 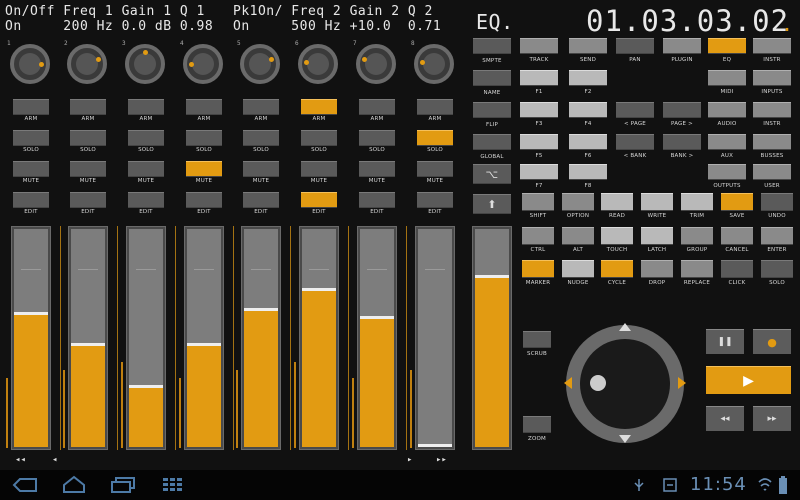 I want to click on channel-1-edit-button, so click(x=31, y=200).